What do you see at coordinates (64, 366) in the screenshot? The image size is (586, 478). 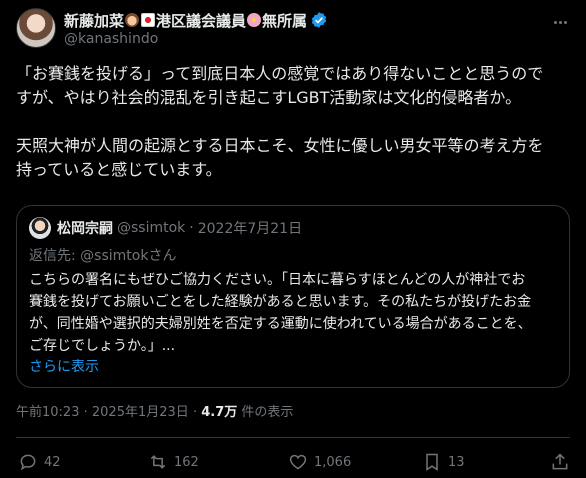 I see `show-more-link: さらに表示` at bounding box center [64, 366].